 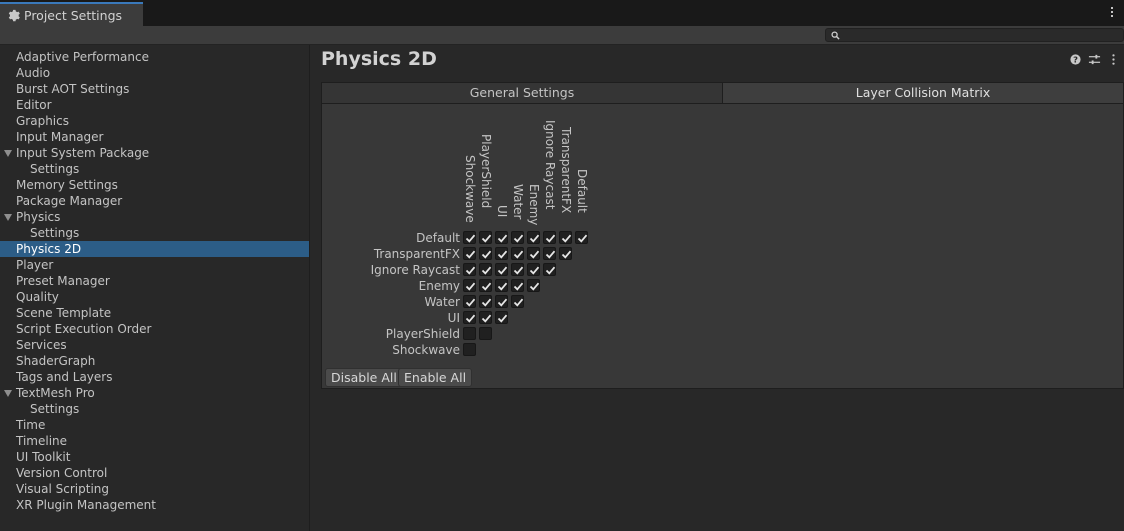 I want to click on header-icons: ?, so click(x=1094, y=59).